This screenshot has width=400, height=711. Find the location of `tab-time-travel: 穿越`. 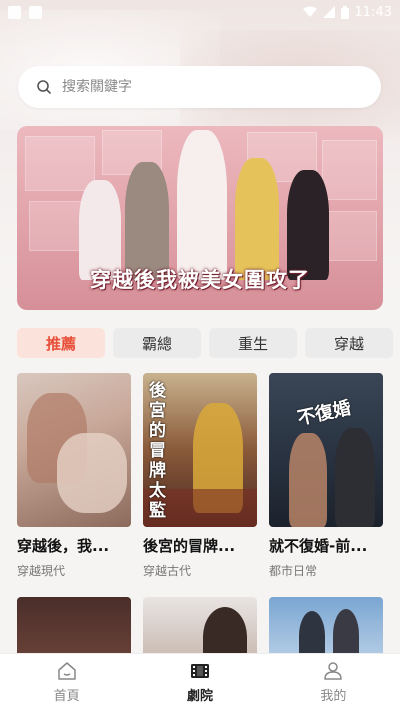

tab-time-travel: 穿越 is located at coordinates (349, 343).